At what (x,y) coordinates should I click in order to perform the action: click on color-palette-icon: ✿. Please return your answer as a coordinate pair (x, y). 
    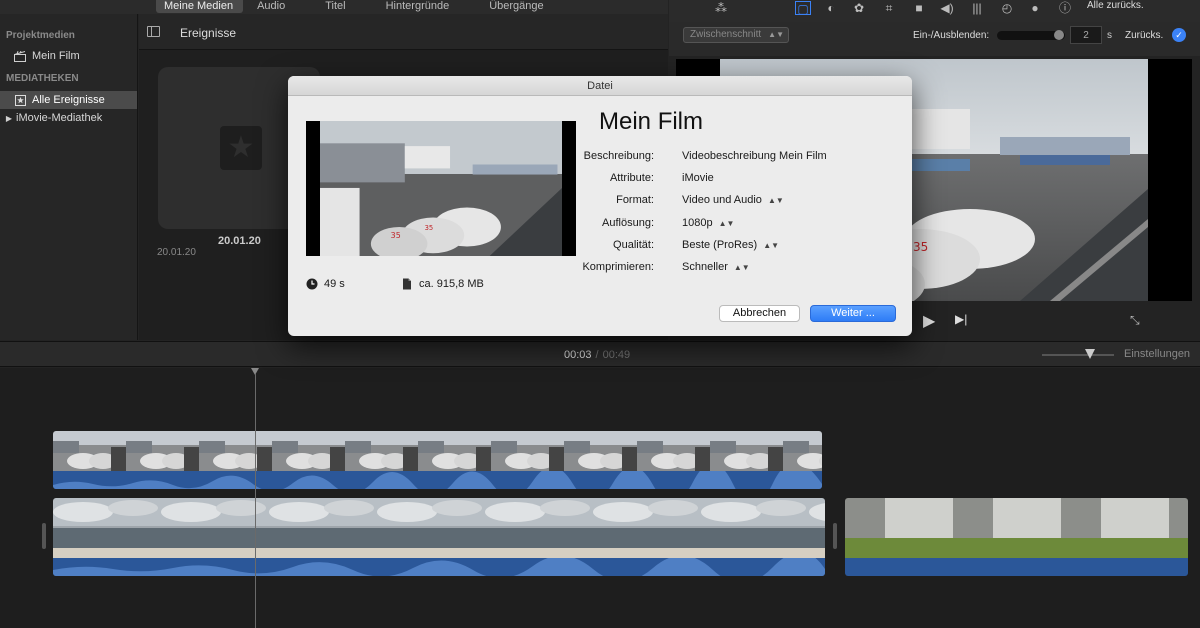
    Looking at the image, I should click on (859, 8).